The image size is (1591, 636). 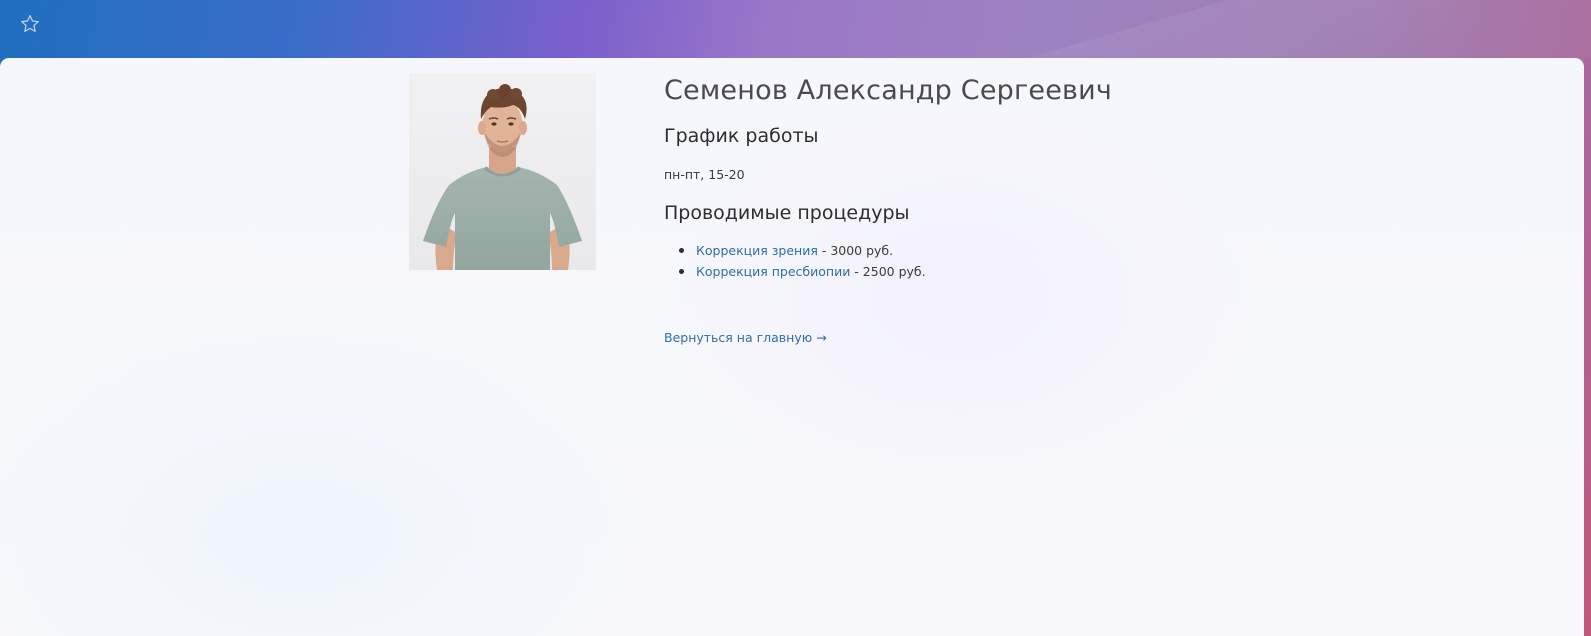 I want to click on favorite-star-icon, so click(x=31, y=25).